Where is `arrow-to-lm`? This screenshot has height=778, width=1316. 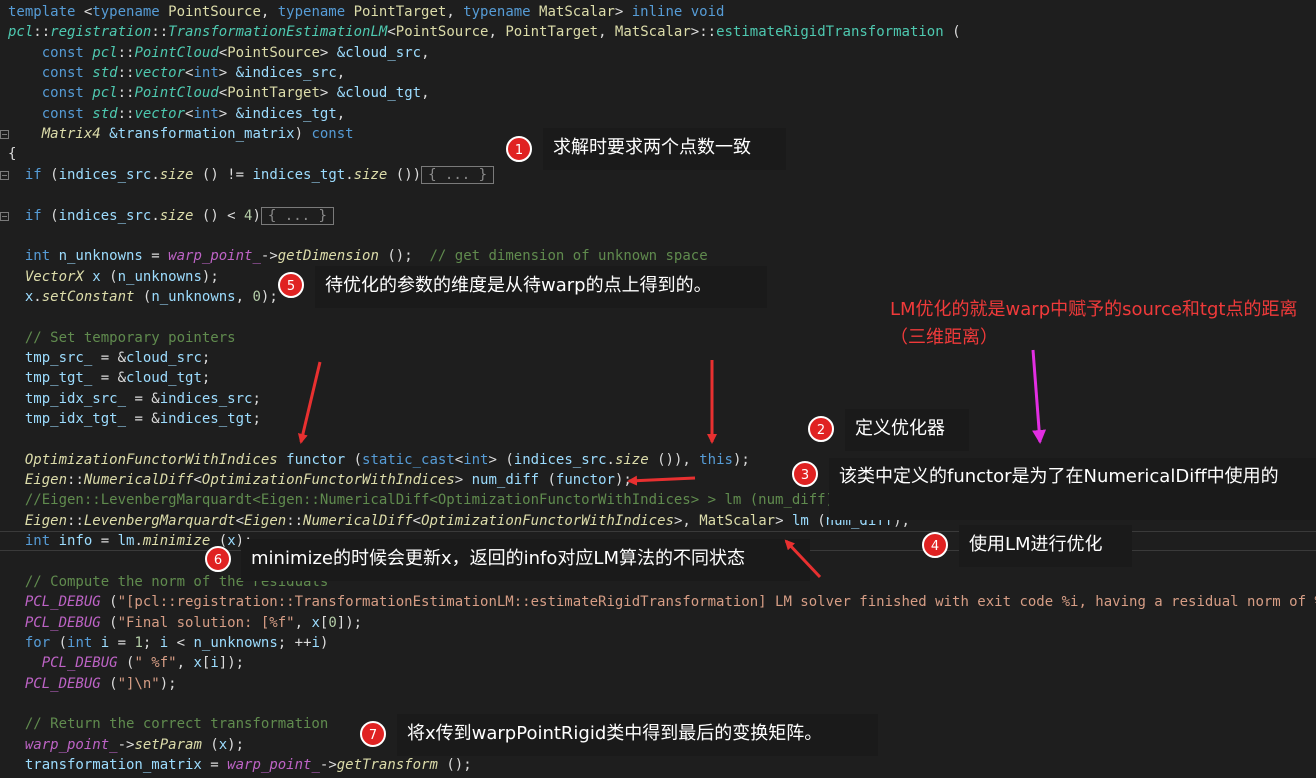 arrow-to-lm is located at coordinates (803, 559).